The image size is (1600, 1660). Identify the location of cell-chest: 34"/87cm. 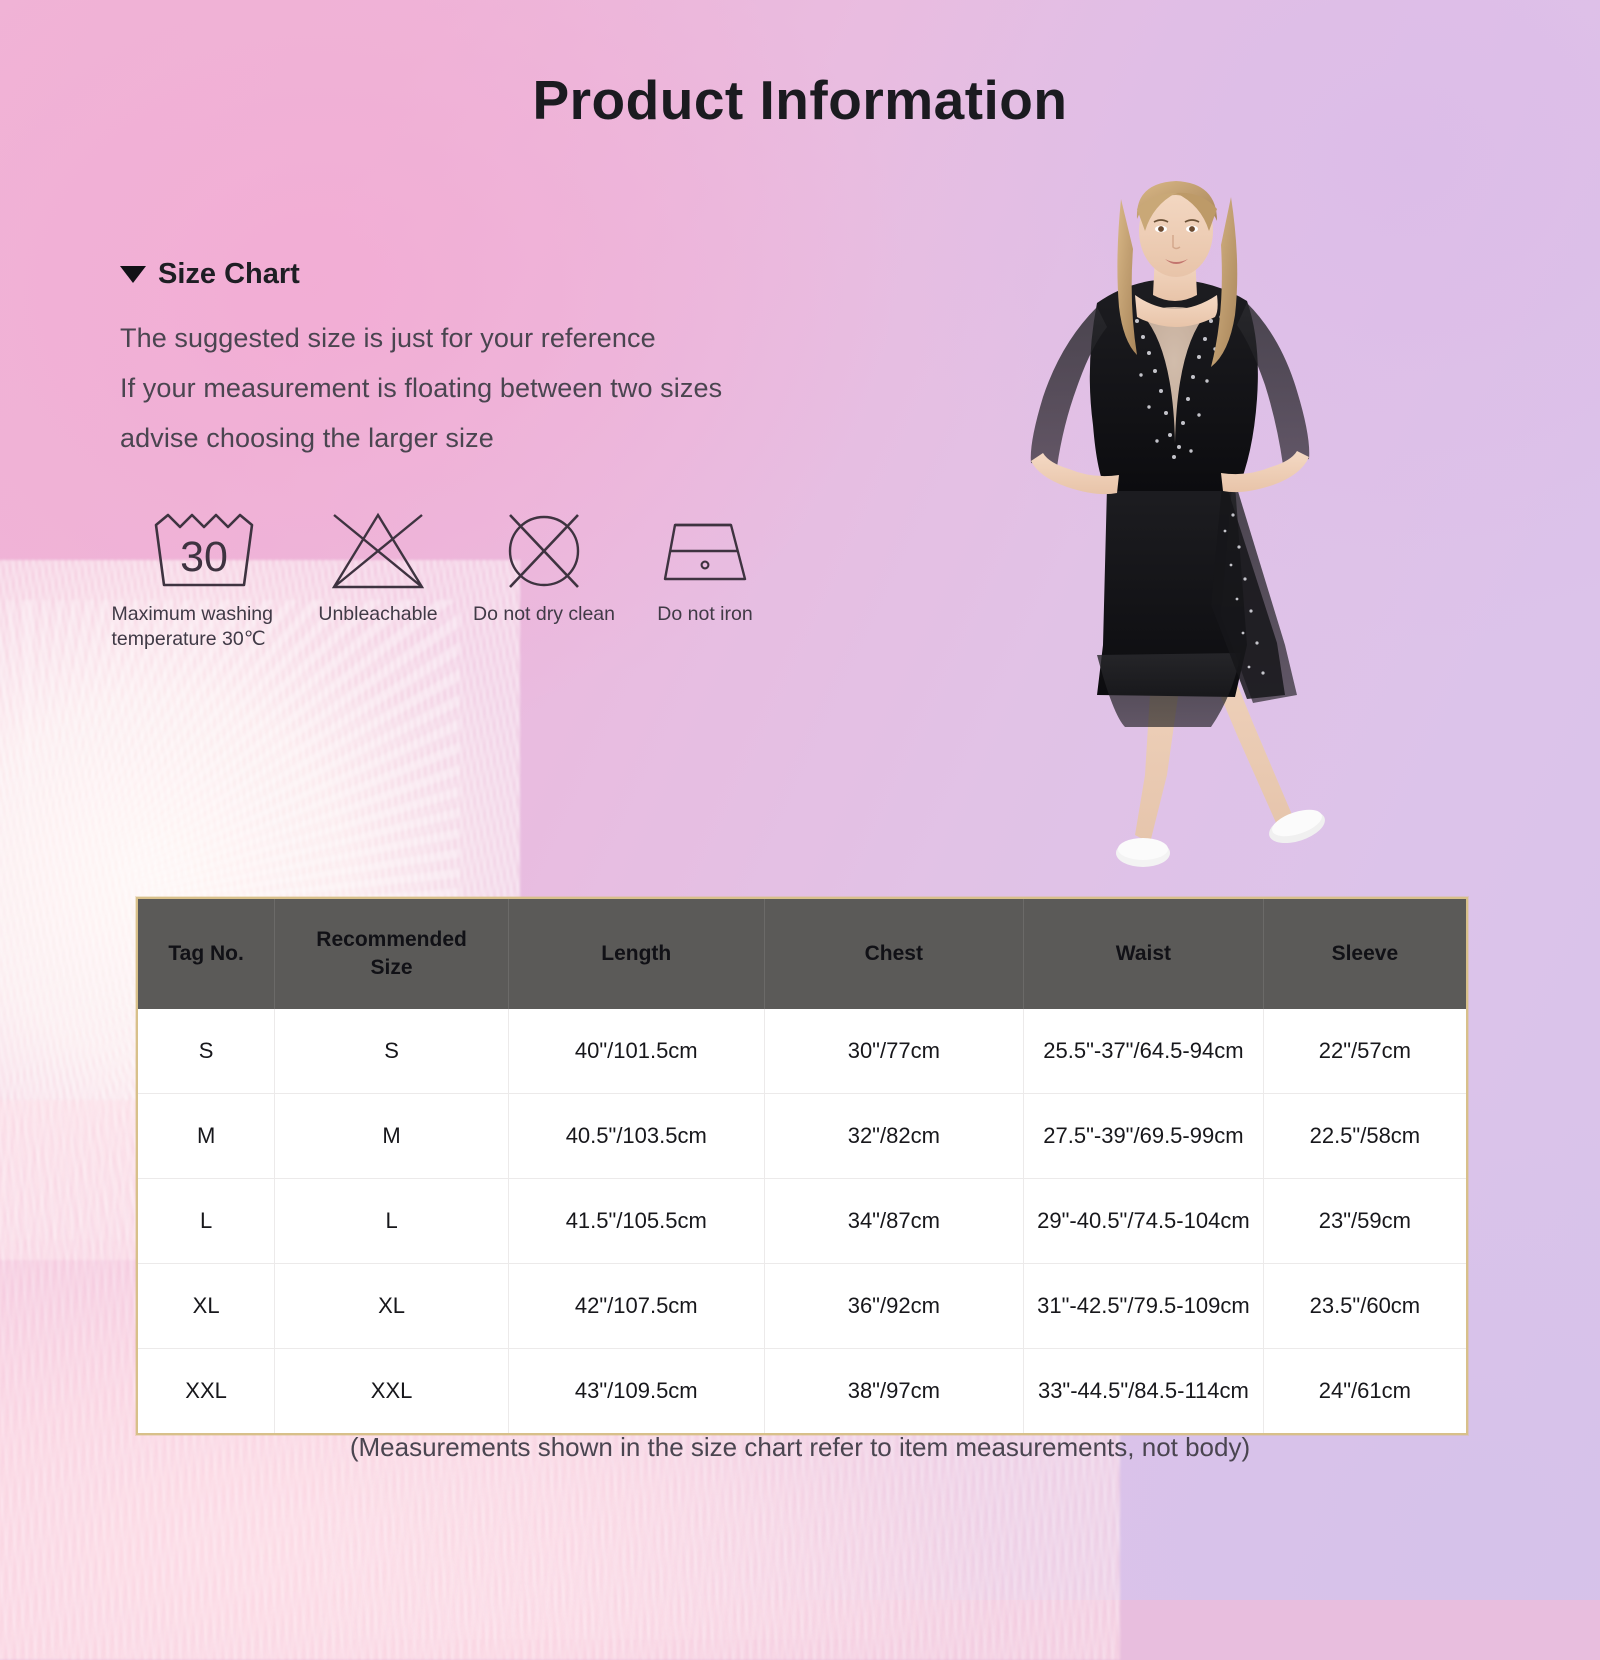
(894, 1221).